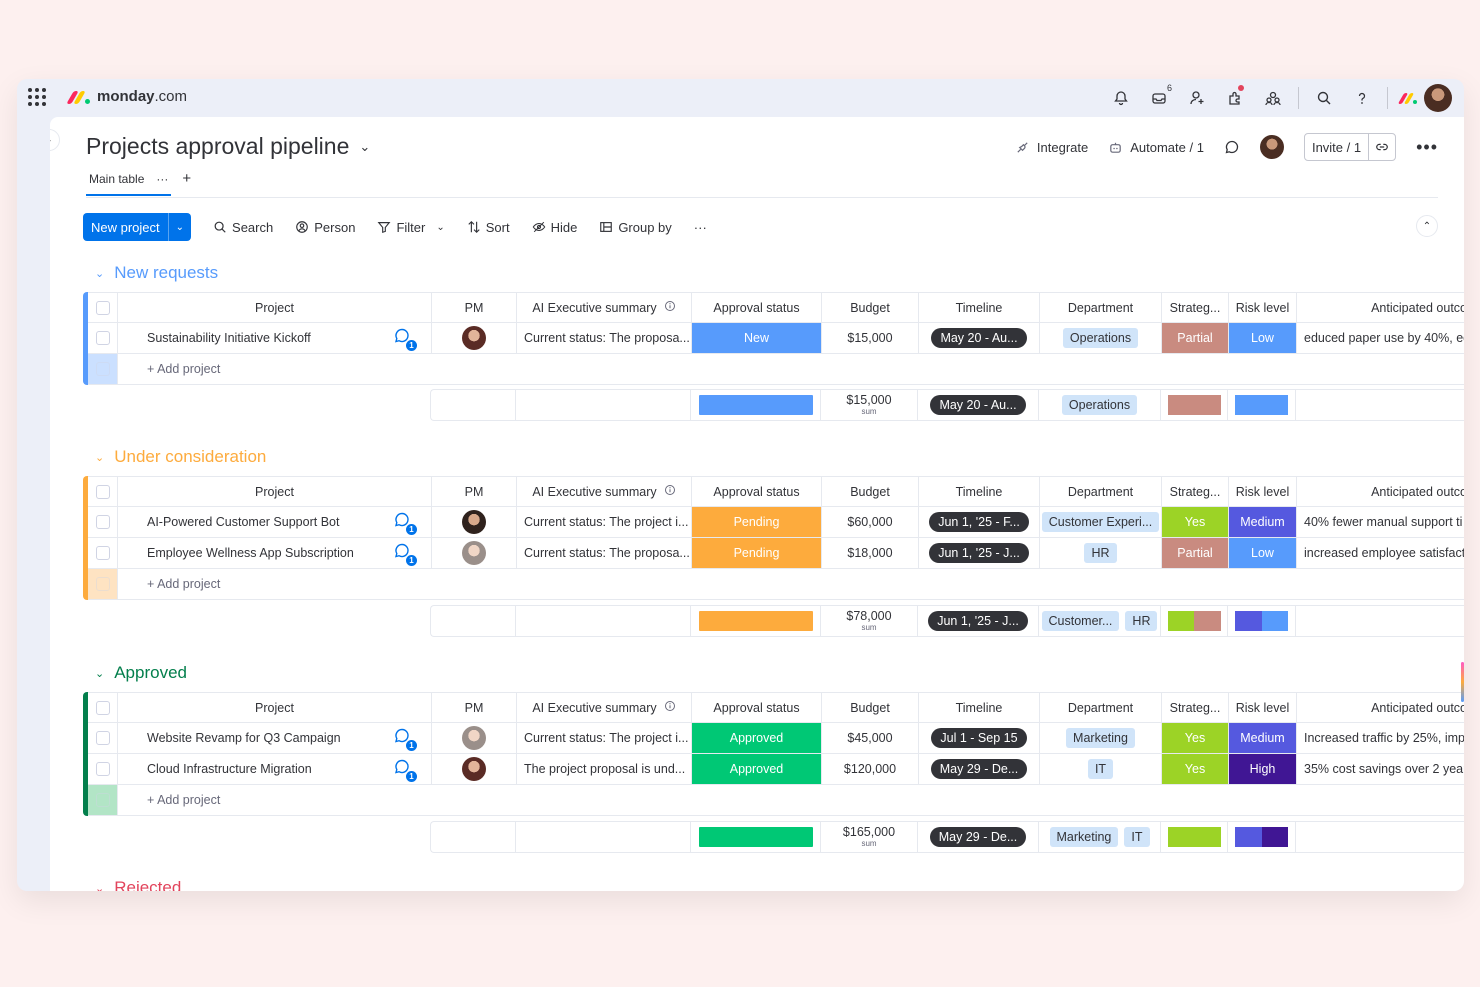 The width and height of the screenshot is (1480, 987). What do you see at coordinates (1380, 738) in the screenshot?
I see `outcome-cell: Increased traffic by 25%, imp` at bounding box center [1380, 738].